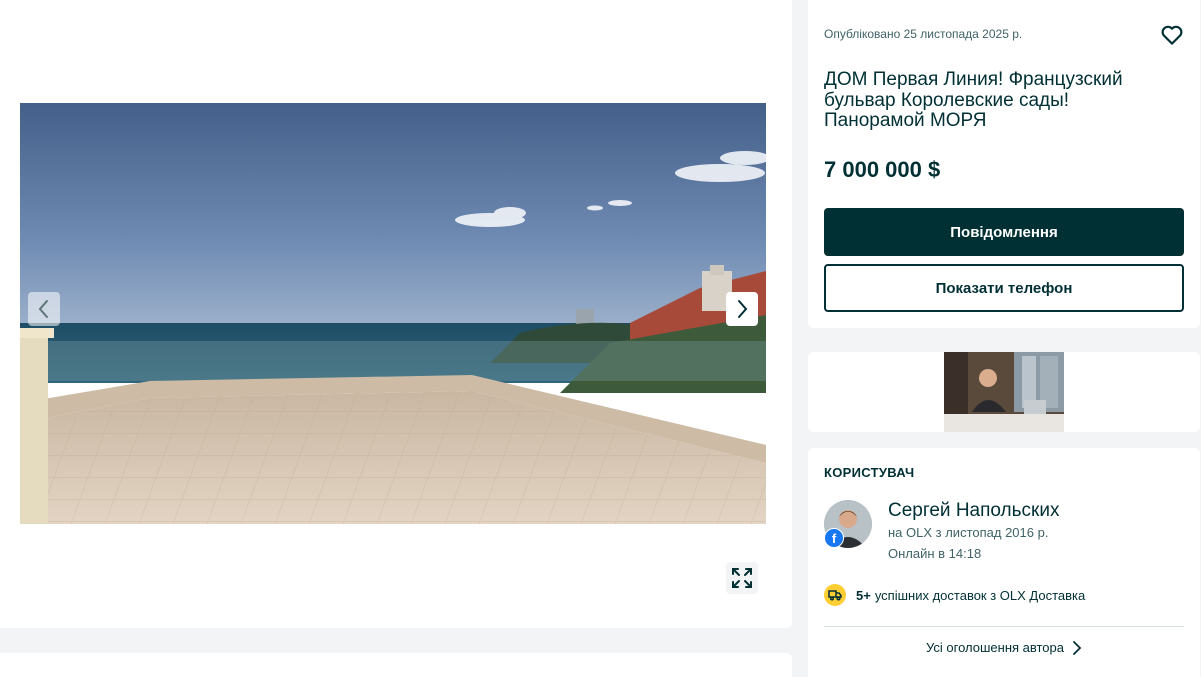 This screenshot has width=1201, height=677. What do you see at coordinates (835, 595) in the screenshot?
I see `delivery-truck-icon` at bounding box center [835, 595].